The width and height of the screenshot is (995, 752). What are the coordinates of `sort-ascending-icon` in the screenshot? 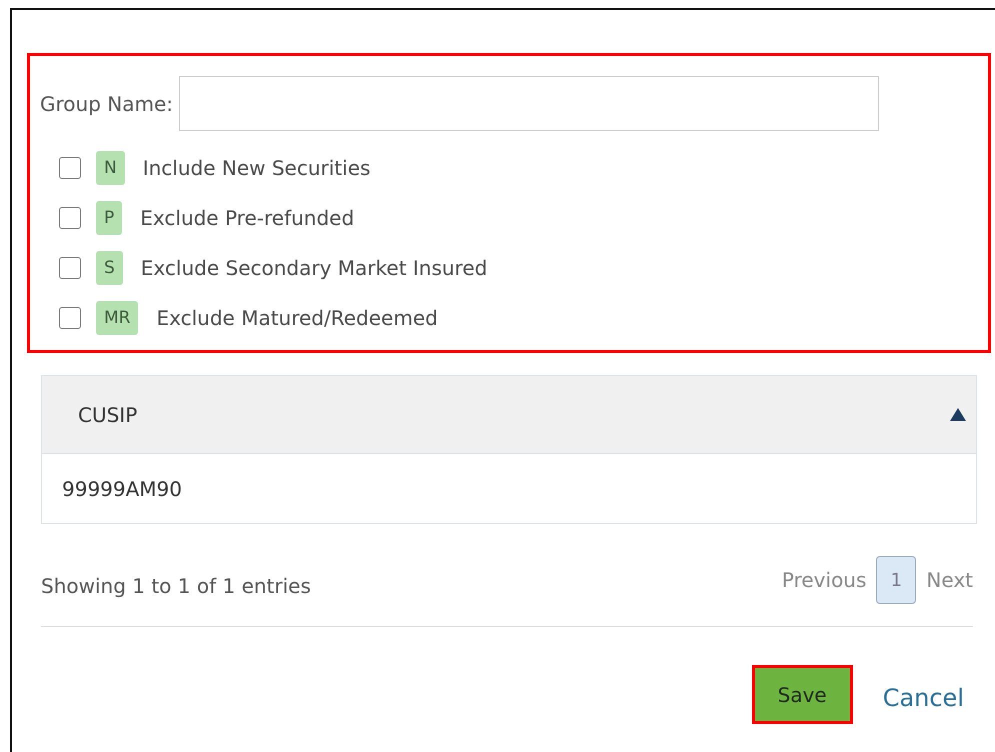 It's located at (958, 414).